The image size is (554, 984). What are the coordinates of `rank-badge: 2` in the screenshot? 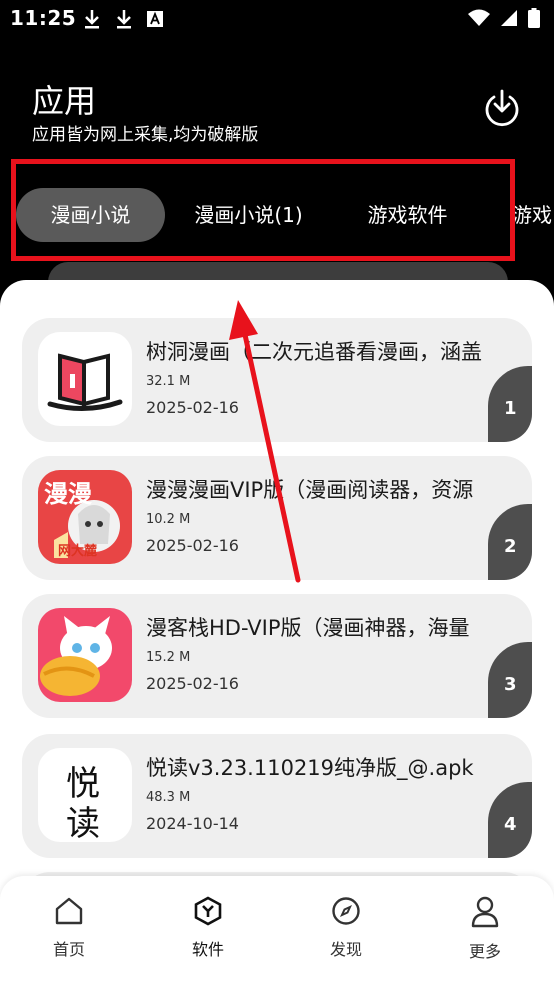 It's located at (510, 542).